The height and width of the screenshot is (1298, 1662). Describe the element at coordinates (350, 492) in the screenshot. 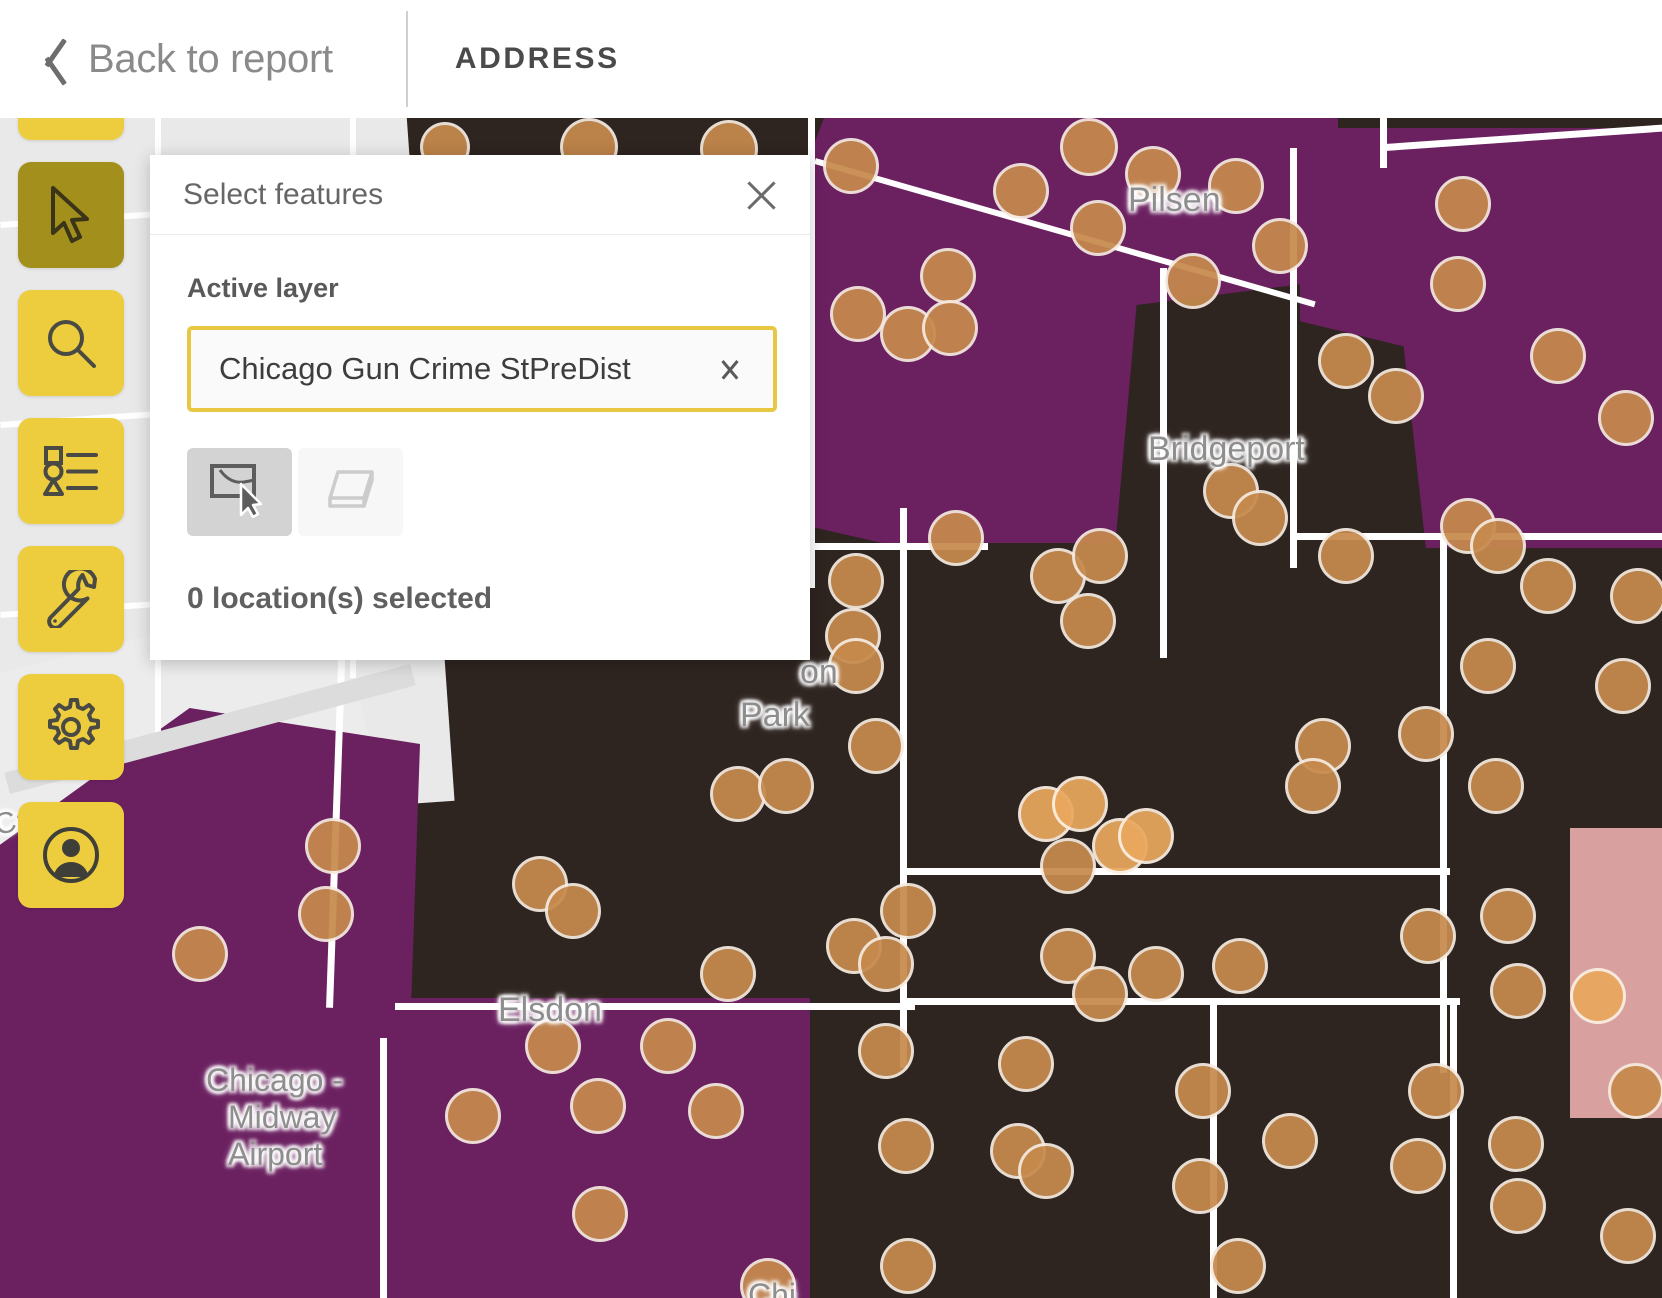

I see `clear-selection-button` at that location.